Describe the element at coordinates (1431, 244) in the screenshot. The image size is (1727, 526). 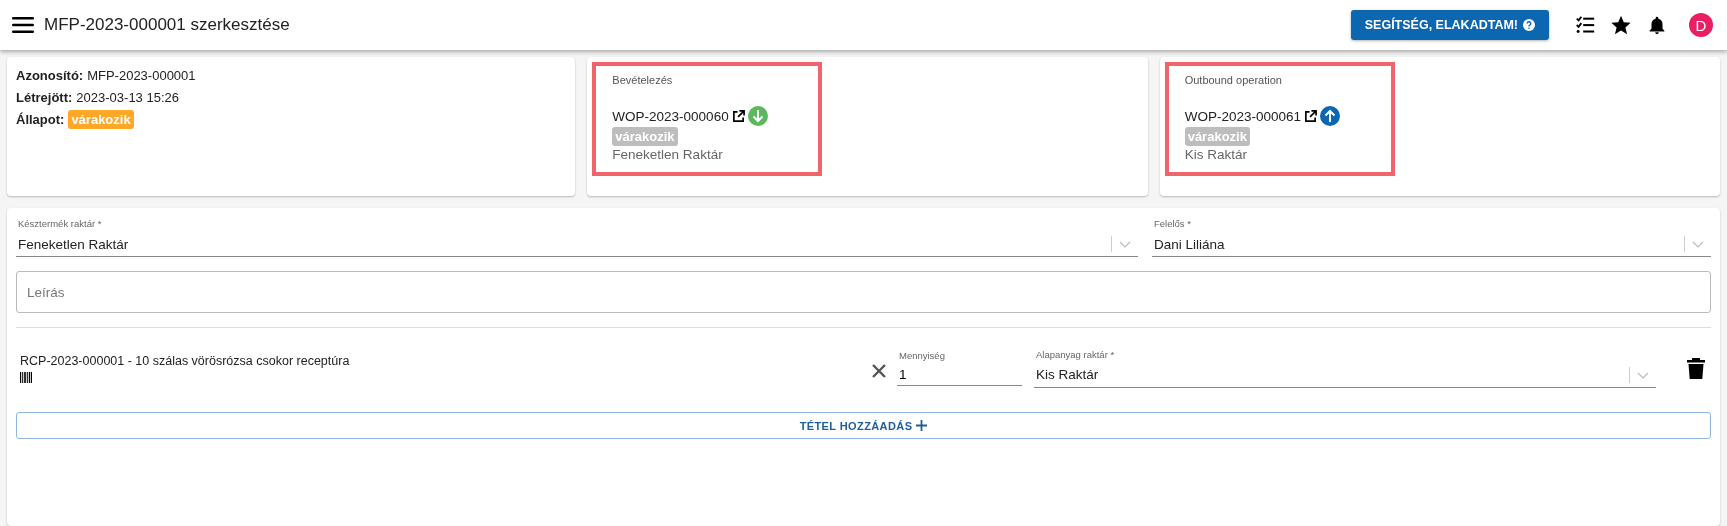
I see `select-field: Dani Liliána` at that location.